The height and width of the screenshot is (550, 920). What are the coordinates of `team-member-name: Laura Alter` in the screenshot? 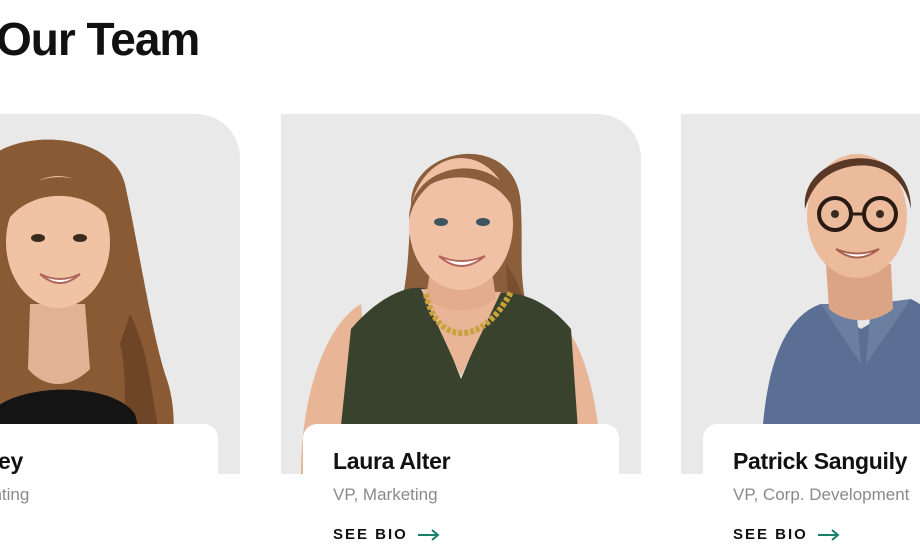 It's located at (392, 461).